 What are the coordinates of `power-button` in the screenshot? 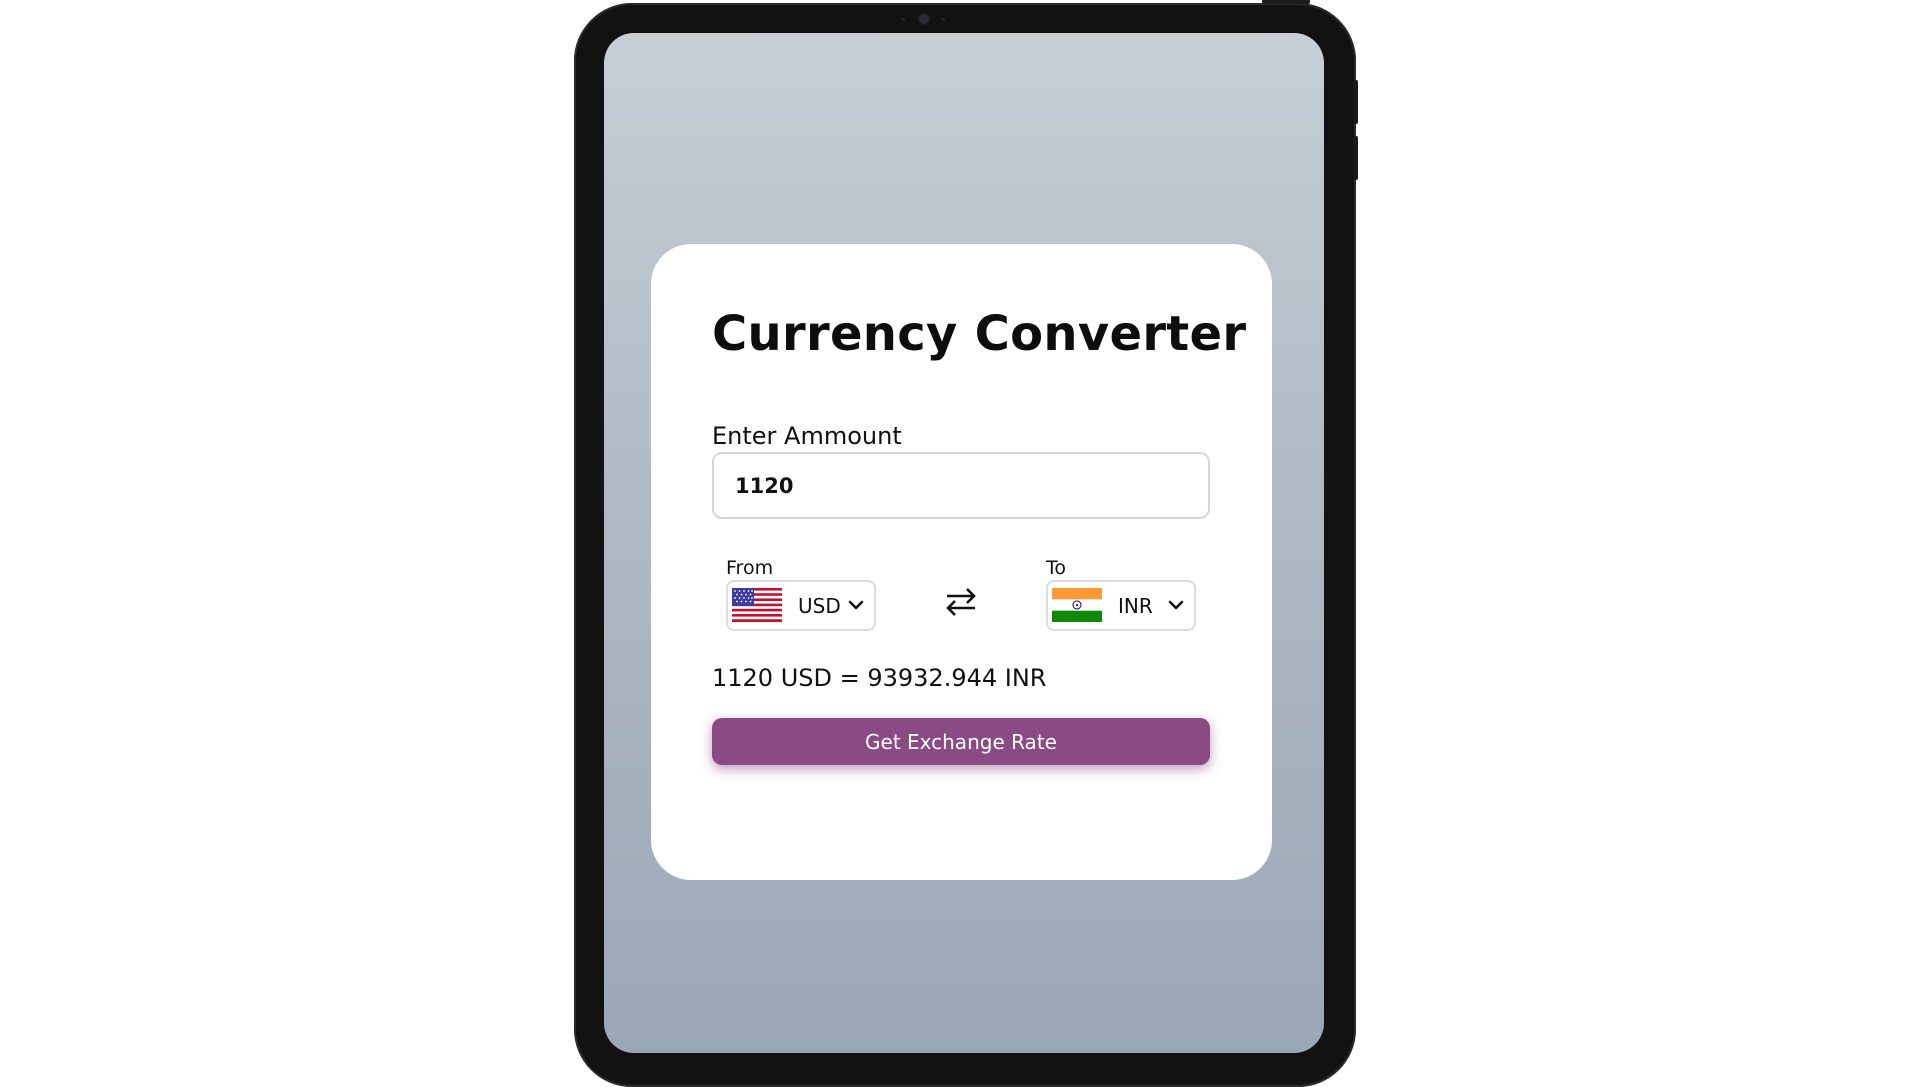 It's located at (1286, 2).